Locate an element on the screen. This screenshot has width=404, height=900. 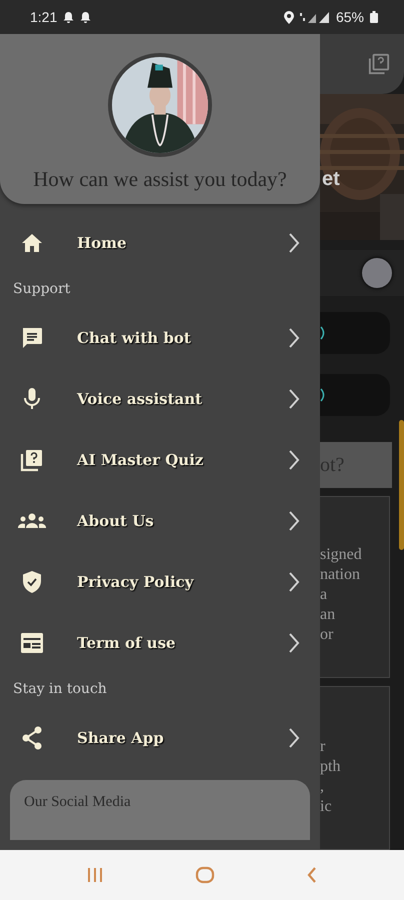
card-text: r is located at coordinates (323, 747).